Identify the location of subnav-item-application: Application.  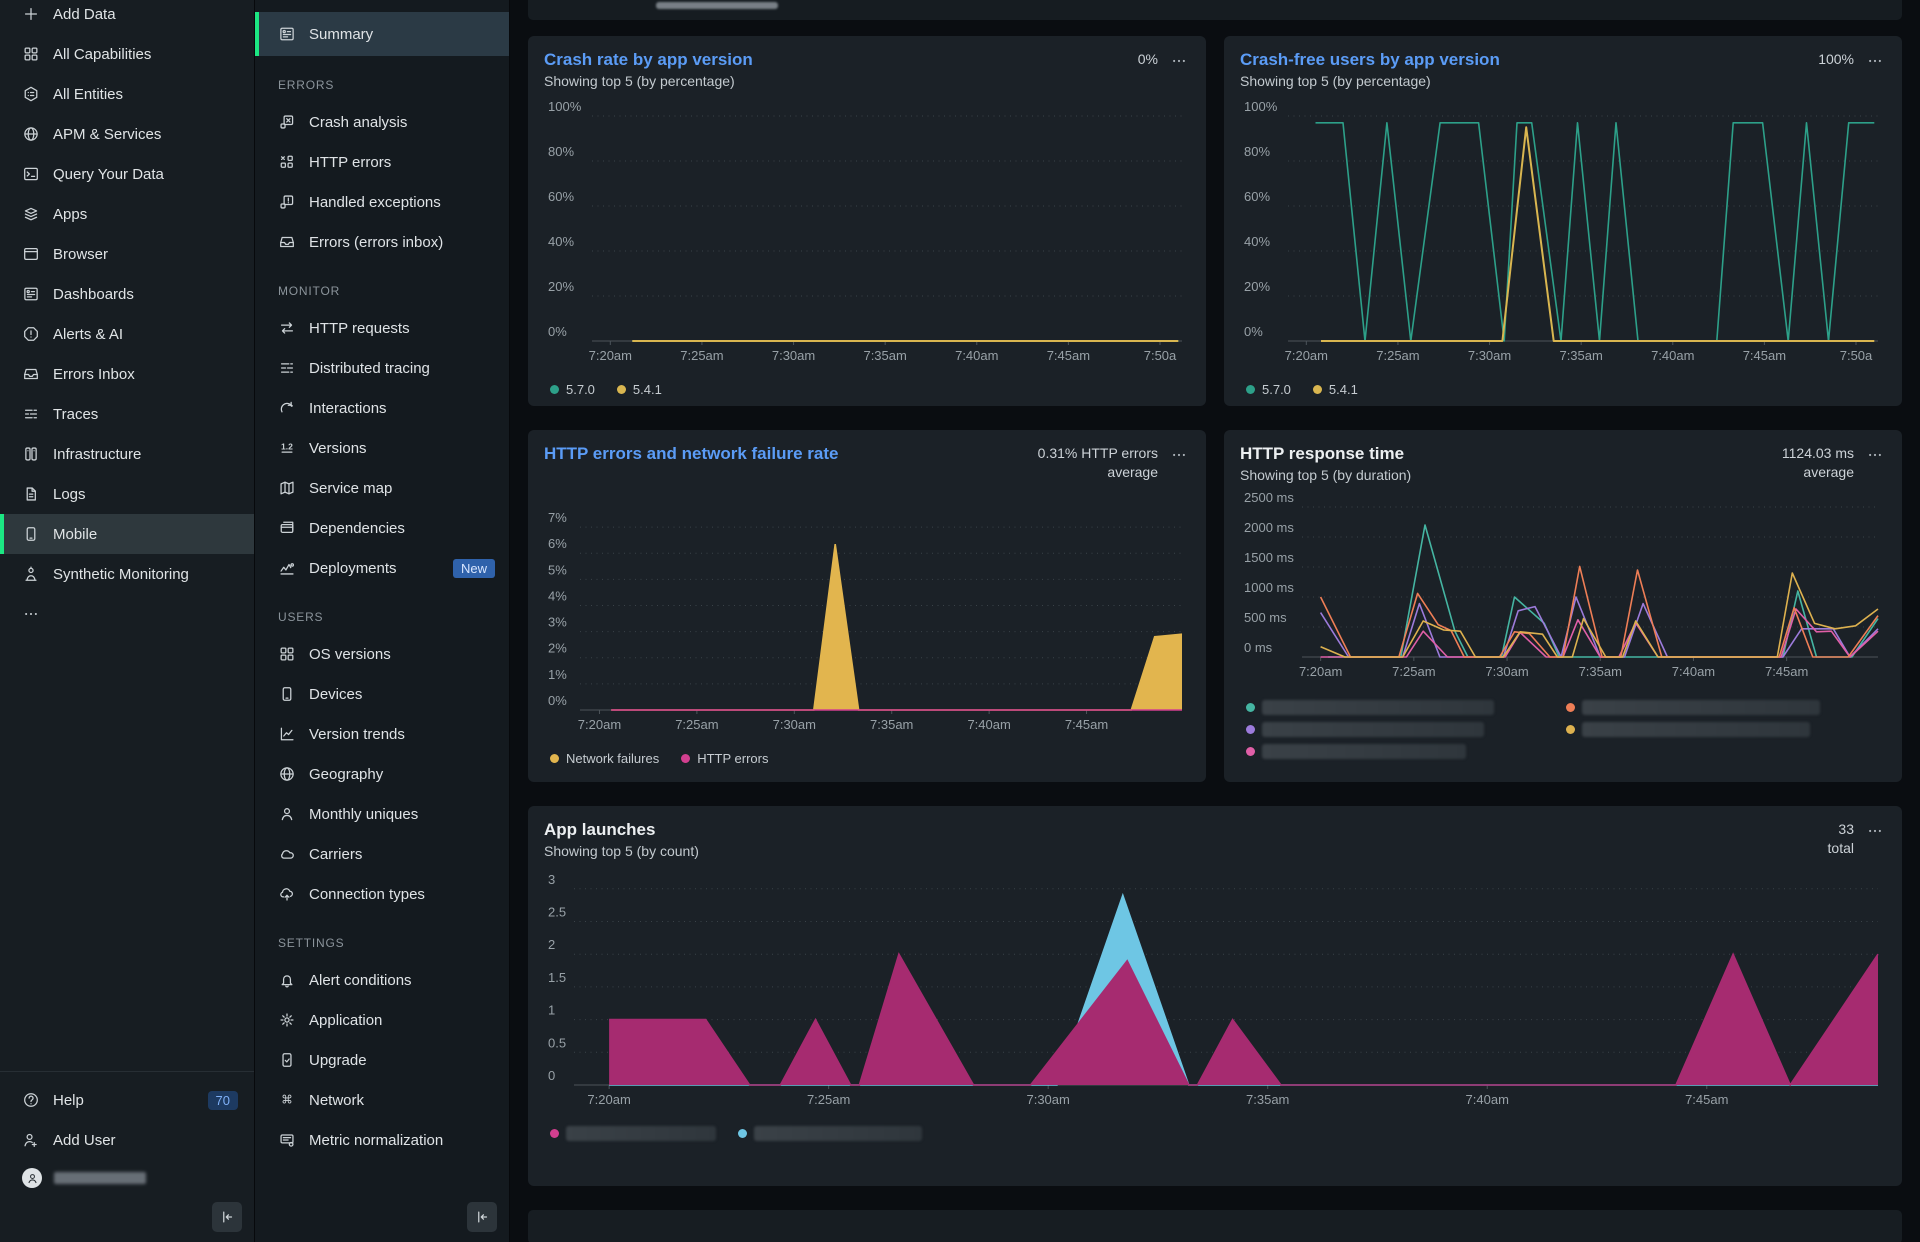
(382, 1020).